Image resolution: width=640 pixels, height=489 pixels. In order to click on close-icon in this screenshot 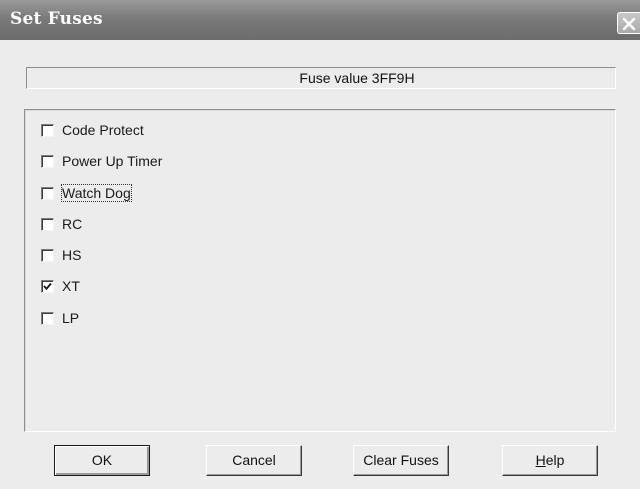, I will do `click(629, 24)`.